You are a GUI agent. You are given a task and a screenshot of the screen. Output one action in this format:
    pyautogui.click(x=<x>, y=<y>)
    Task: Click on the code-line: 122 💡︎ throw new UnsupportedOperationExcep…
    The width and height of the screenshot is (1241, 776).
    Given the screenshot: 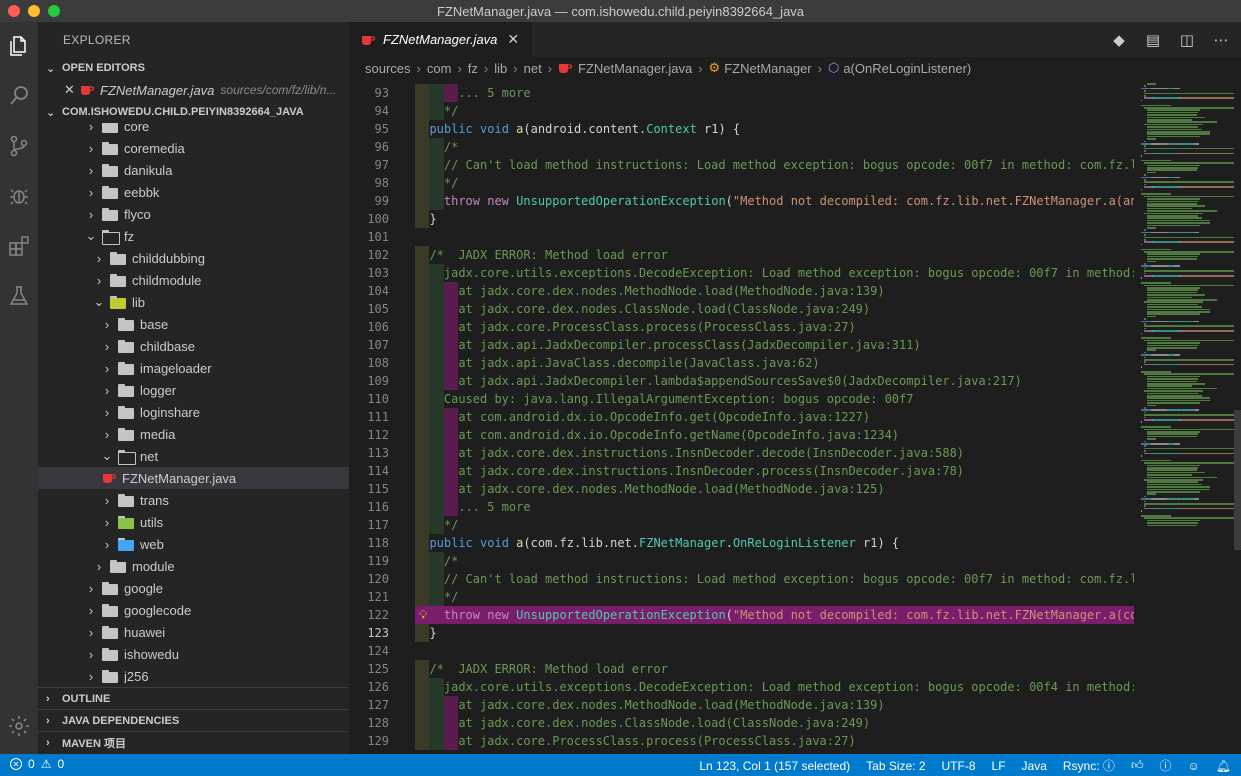 What is the action you would take?
    pyautogui.click(x=741, y=615)
    